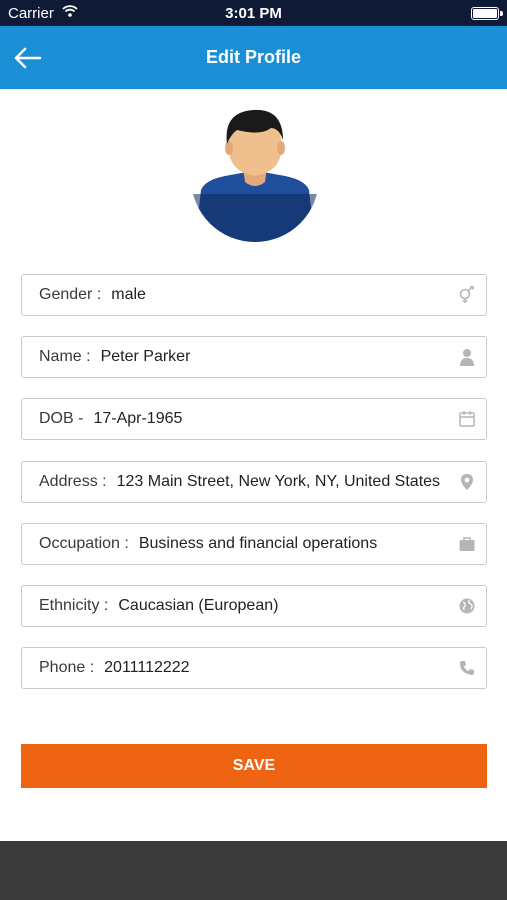 The image size is (507, 900). I want to click on phone-field: Phone : 2011112222, so click(254, 668).